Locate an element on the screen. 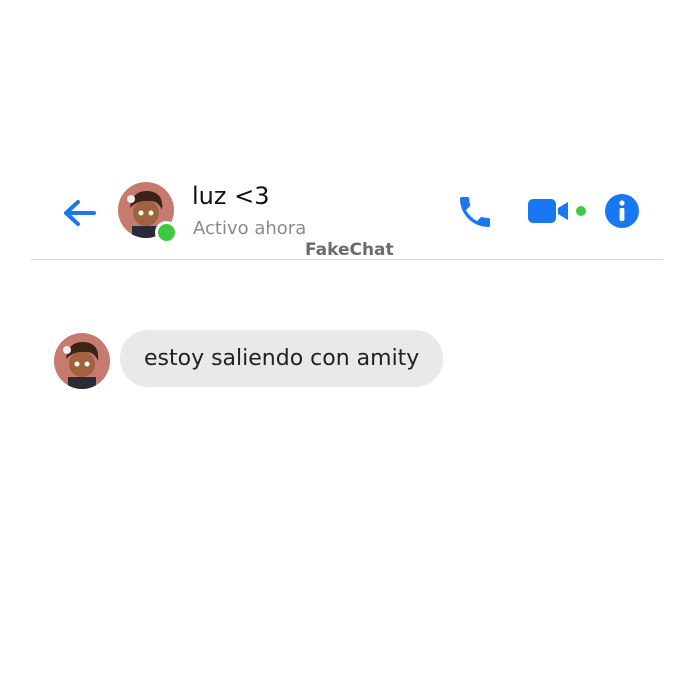 The width and height of the screenshot is (680, 679). header-divider is located at coordinates (347, 259).